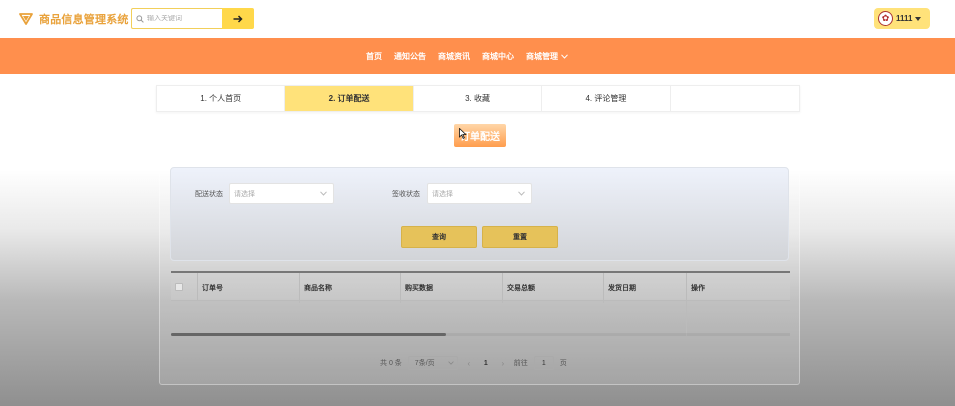  I want to click on delivery-status-label: 配送状态, so click(209, 194).